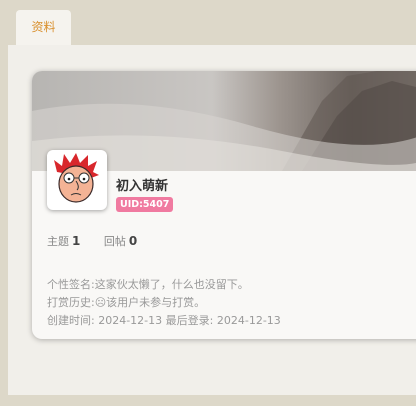 The width and height of the screenshot is (416, 406). I want to click on tip-history-label: 打赏历史:, so click(71, 302).